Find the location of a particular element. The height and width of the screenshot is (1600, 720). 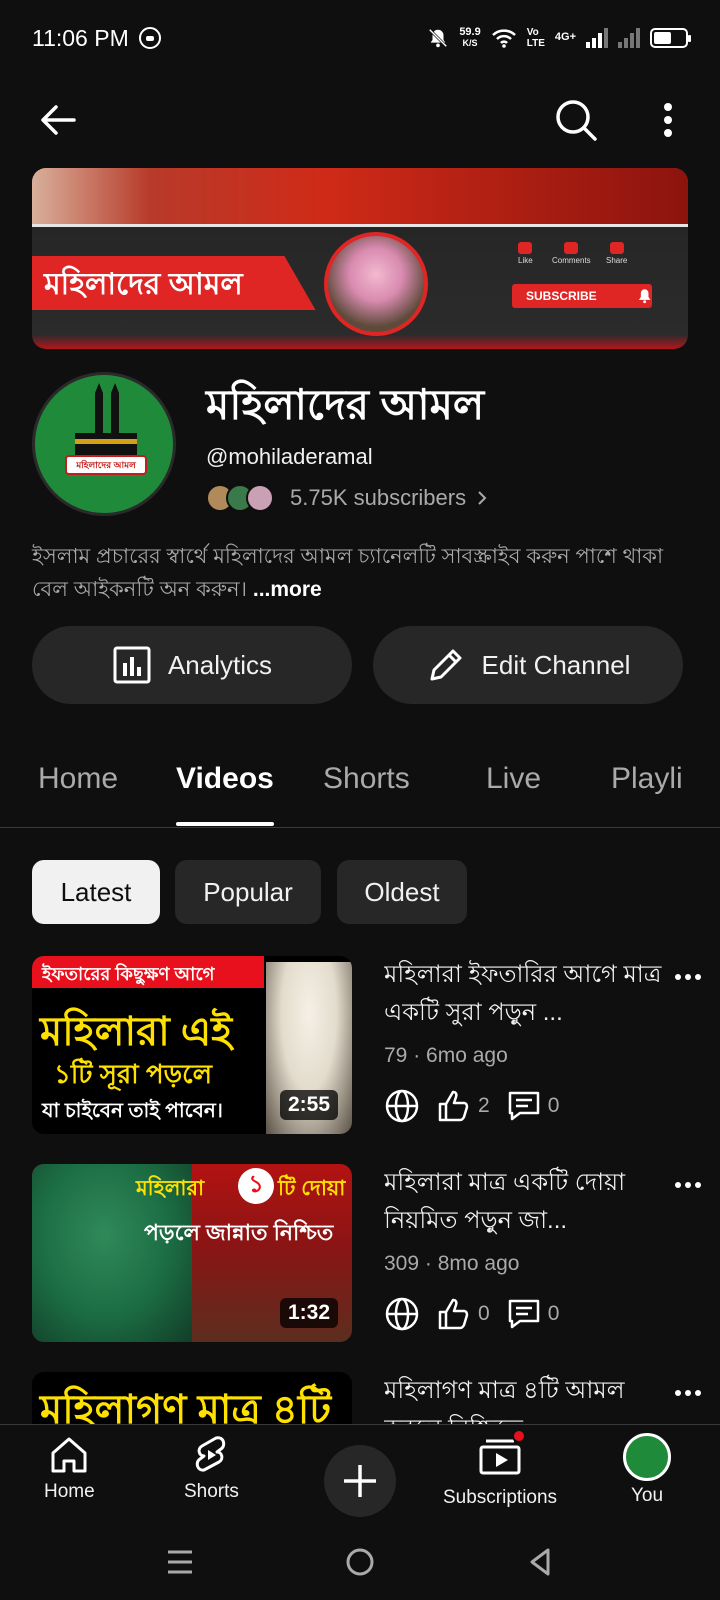

volte-indicator: Vo LTE is located at coordinates (535, 38).